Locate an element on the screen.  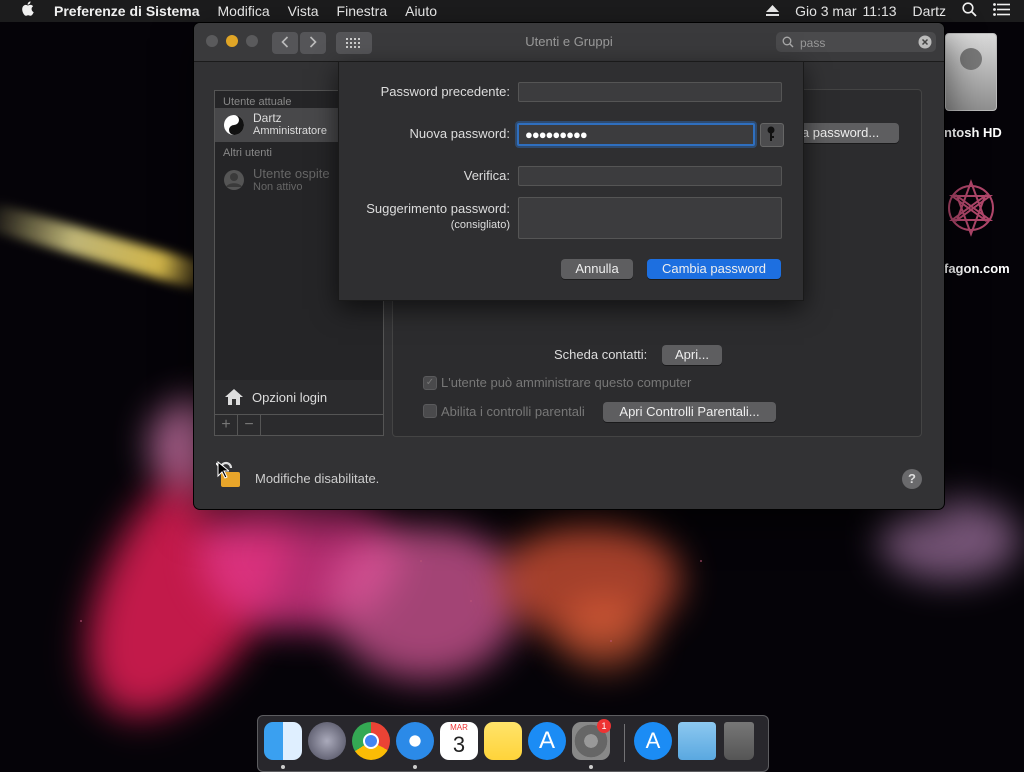
dock: MAR 3 A 1 A is located at coordinates (513, 743).